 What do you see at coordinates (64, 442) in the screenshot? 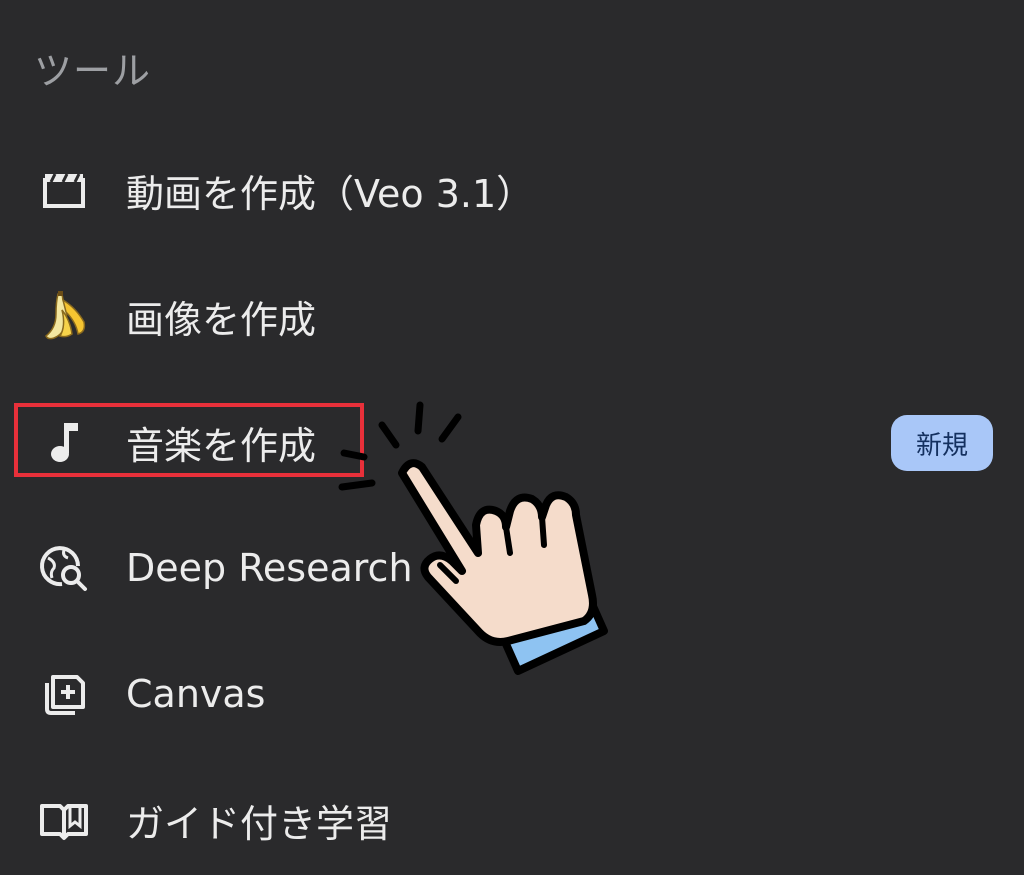
I see `music-note-icon` at bounding box center [64, 442].